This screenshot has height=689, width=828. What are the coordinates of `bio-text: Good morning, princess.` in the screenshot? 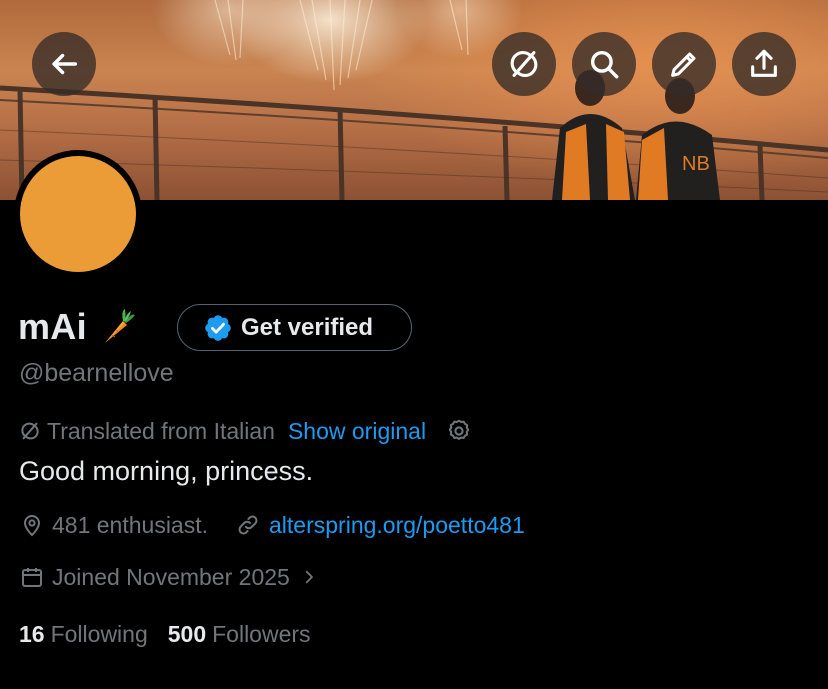 It's located at (166, 471).